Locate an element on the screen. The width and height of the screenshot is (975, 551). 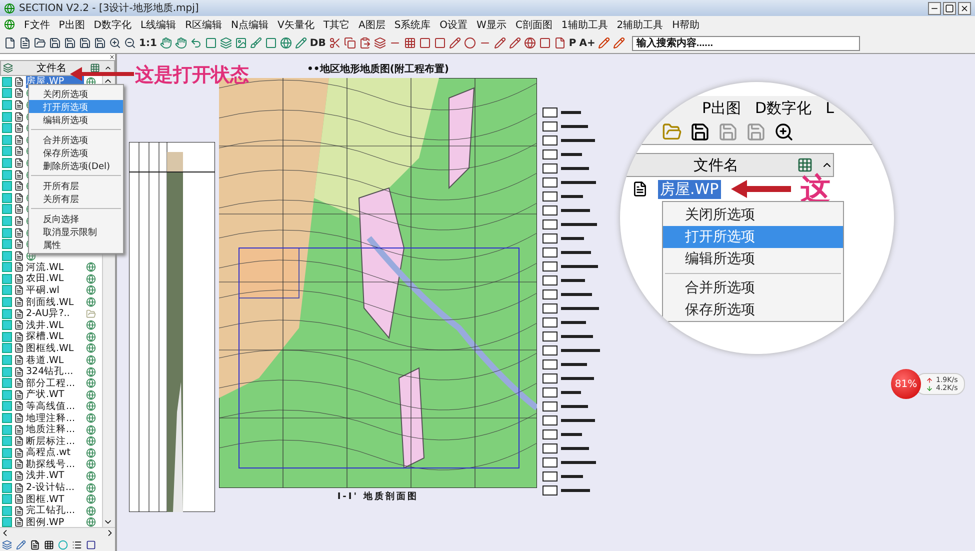
menu-item: 开所有层 is located at coordinates (76, 185).